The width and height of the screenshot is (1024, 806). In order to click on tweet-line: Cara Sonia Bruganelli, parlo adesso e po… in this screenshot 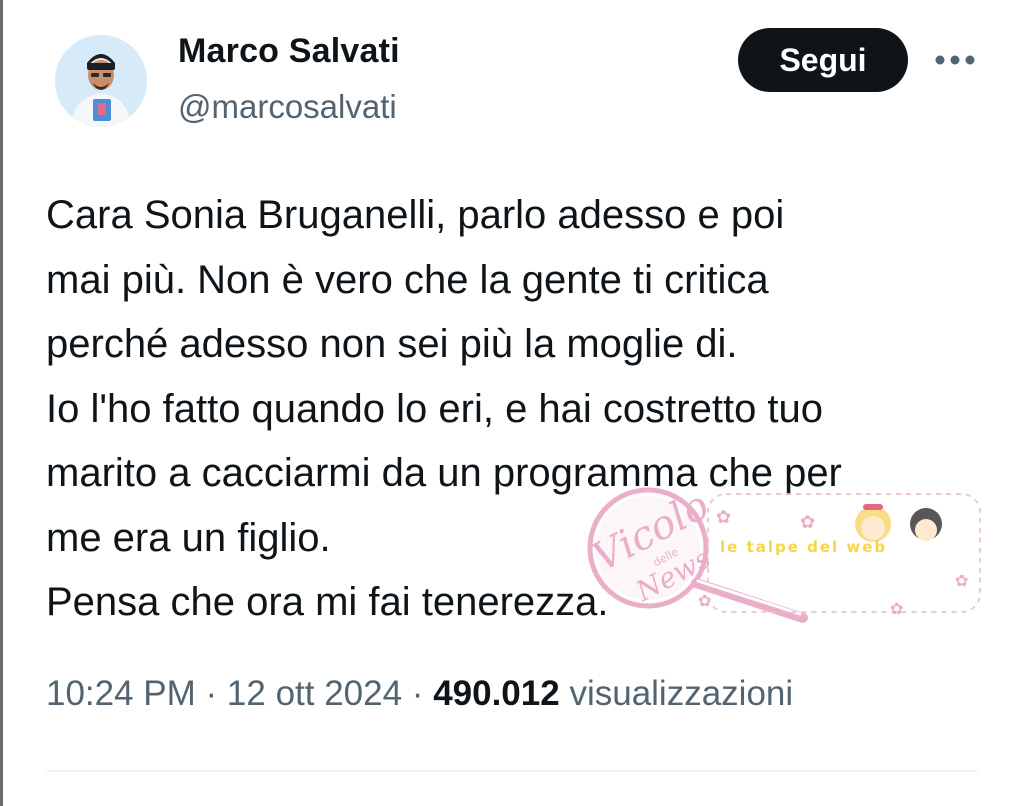, I will do `click(415, 215)`.